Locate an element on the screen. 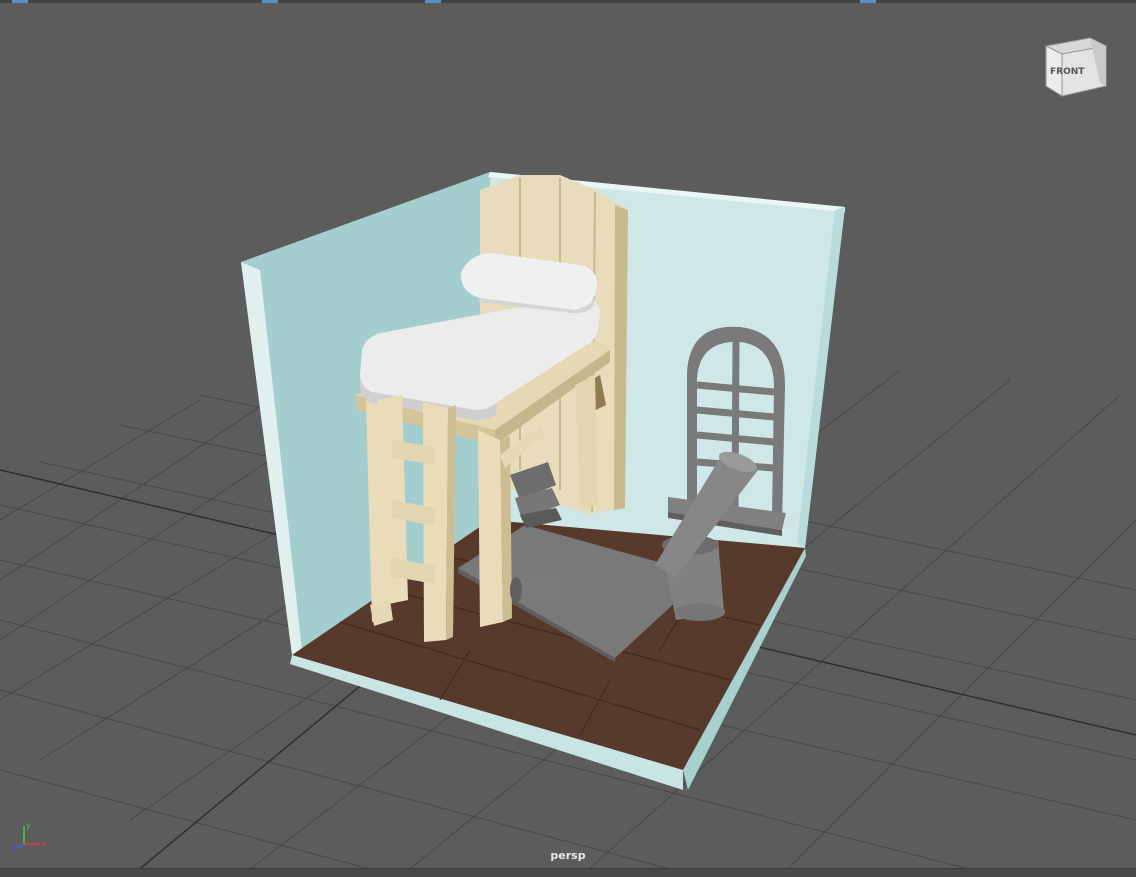 This screenshot has width=1136, height=877. camera-name-label: persp is located at coordinates (568, 855).